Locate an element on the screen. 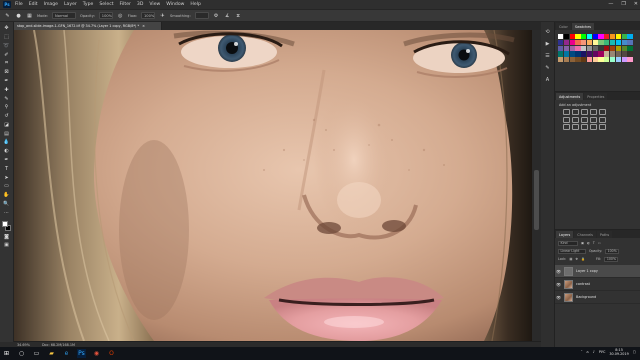 The width and height of the screenshot is (640, 360). black-white-icon is located at coordinates (584, 119).